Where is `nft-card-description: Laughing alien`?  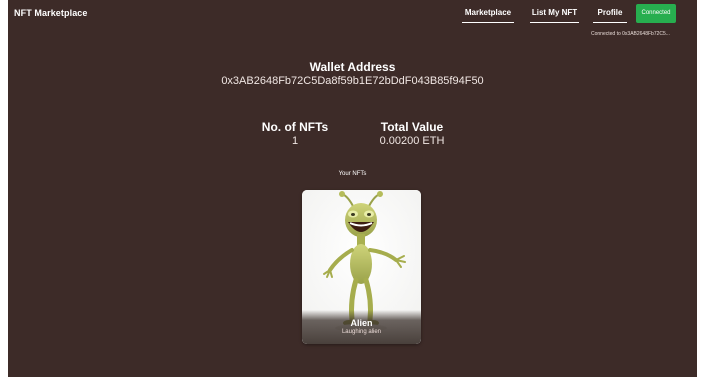 nft-card-description: Laughing alien is located at coordinates (361, 332).